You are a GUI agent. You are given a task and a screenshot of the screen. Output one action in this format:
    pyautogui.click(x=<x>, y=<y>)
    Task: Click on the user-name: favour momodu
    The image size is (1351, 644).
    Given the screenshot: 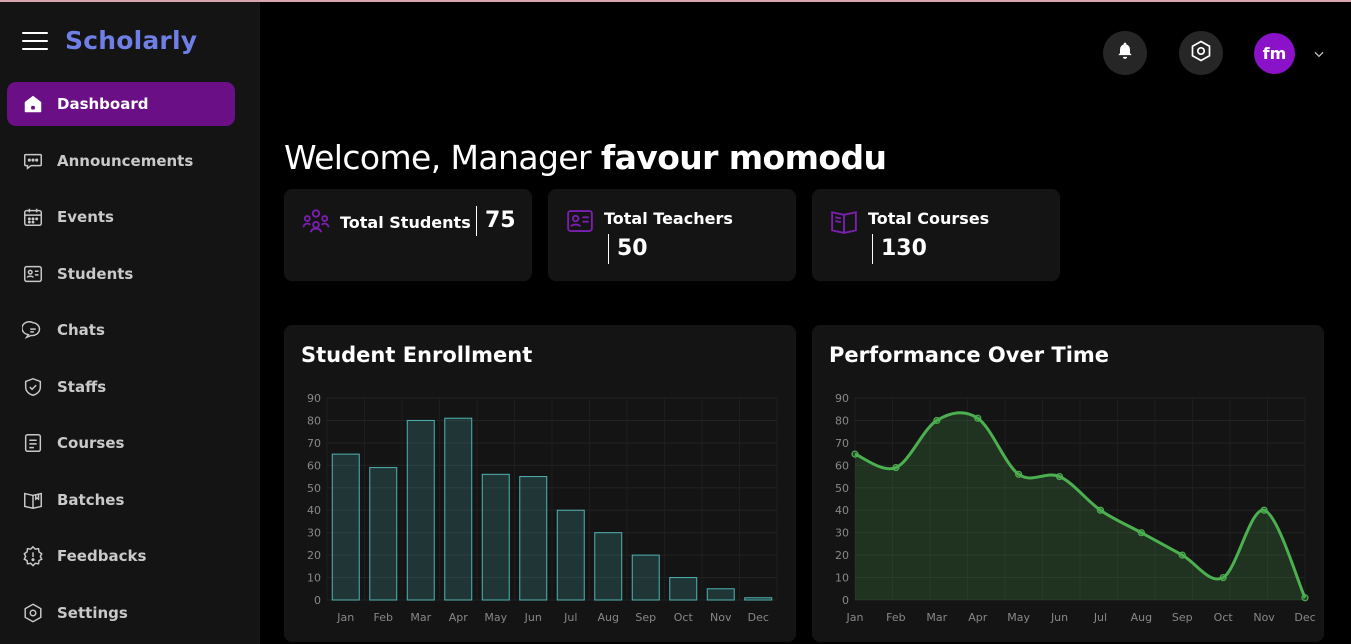 What is the action you would take?
    pyautogui.click(x=743, y=157)
    